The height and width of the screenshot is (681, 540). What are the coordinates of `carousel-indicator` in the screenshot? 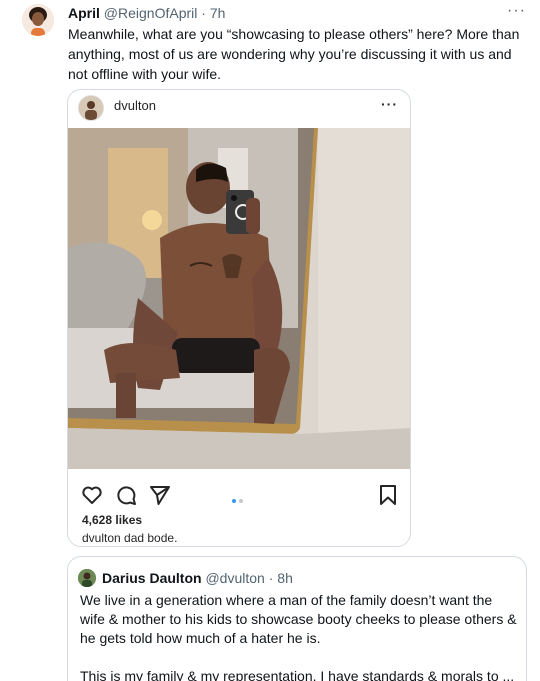 It's located at (242, 496).